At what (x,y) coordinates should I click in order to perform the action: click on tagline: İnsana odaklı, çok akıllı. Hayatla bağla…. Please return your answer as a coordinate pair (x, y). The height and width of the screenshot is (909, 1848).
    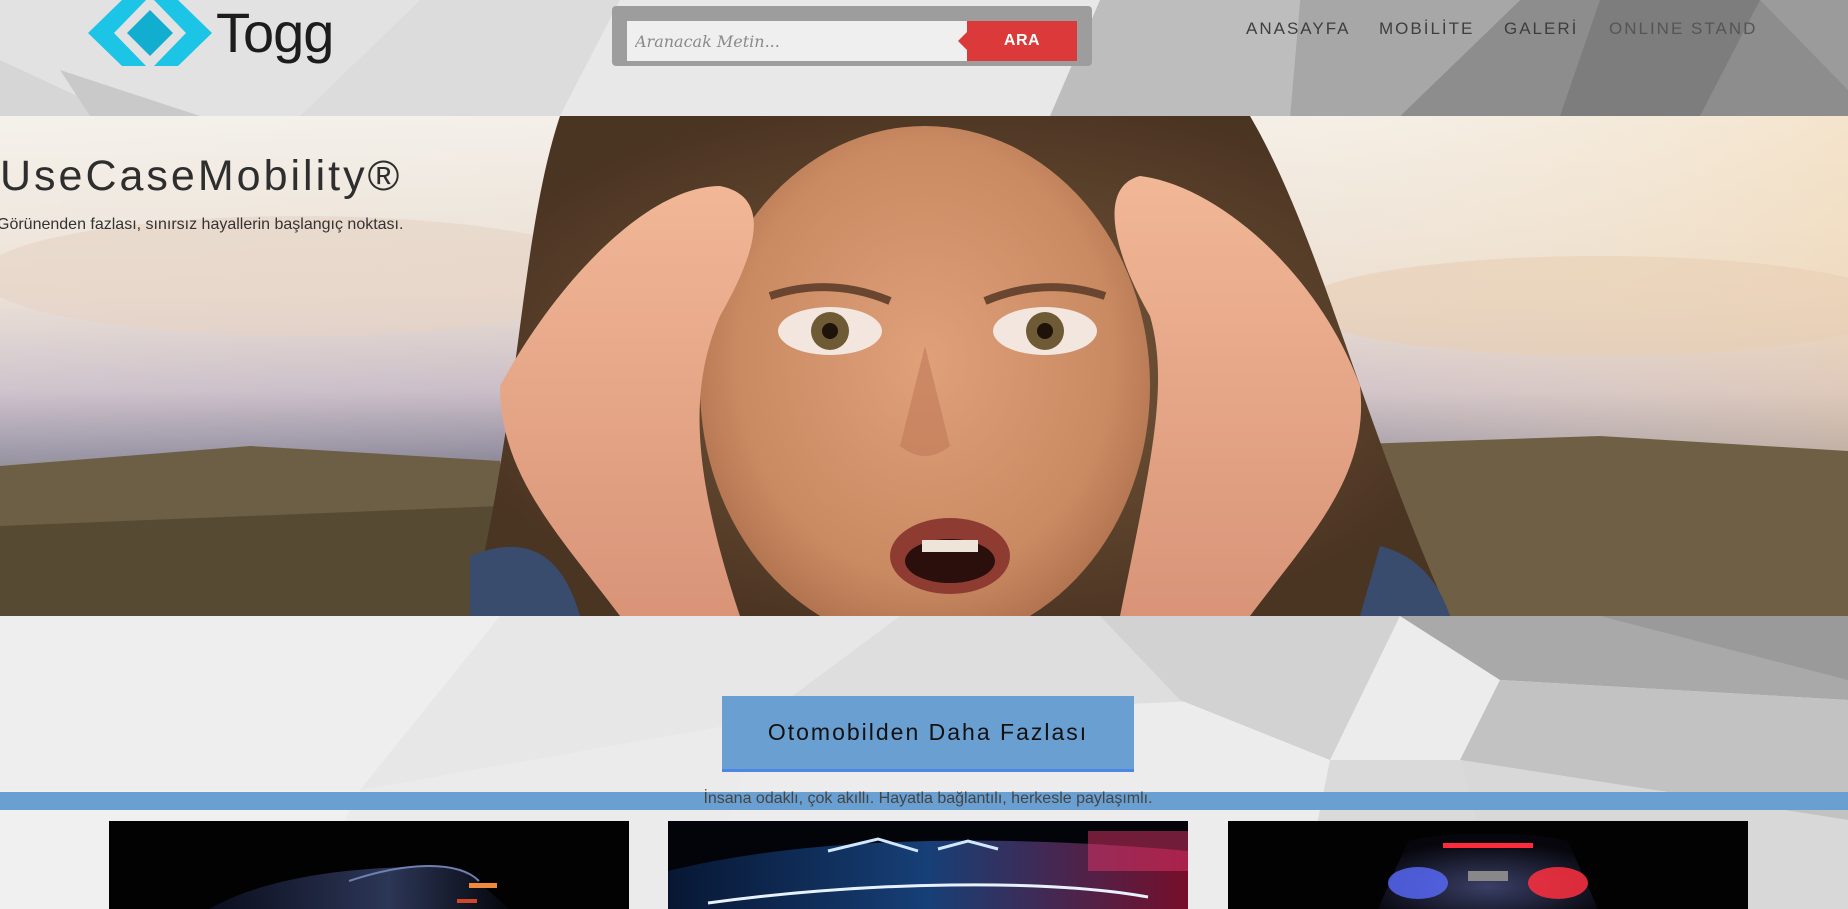
    Looking at the image, I should click on (928, 798).